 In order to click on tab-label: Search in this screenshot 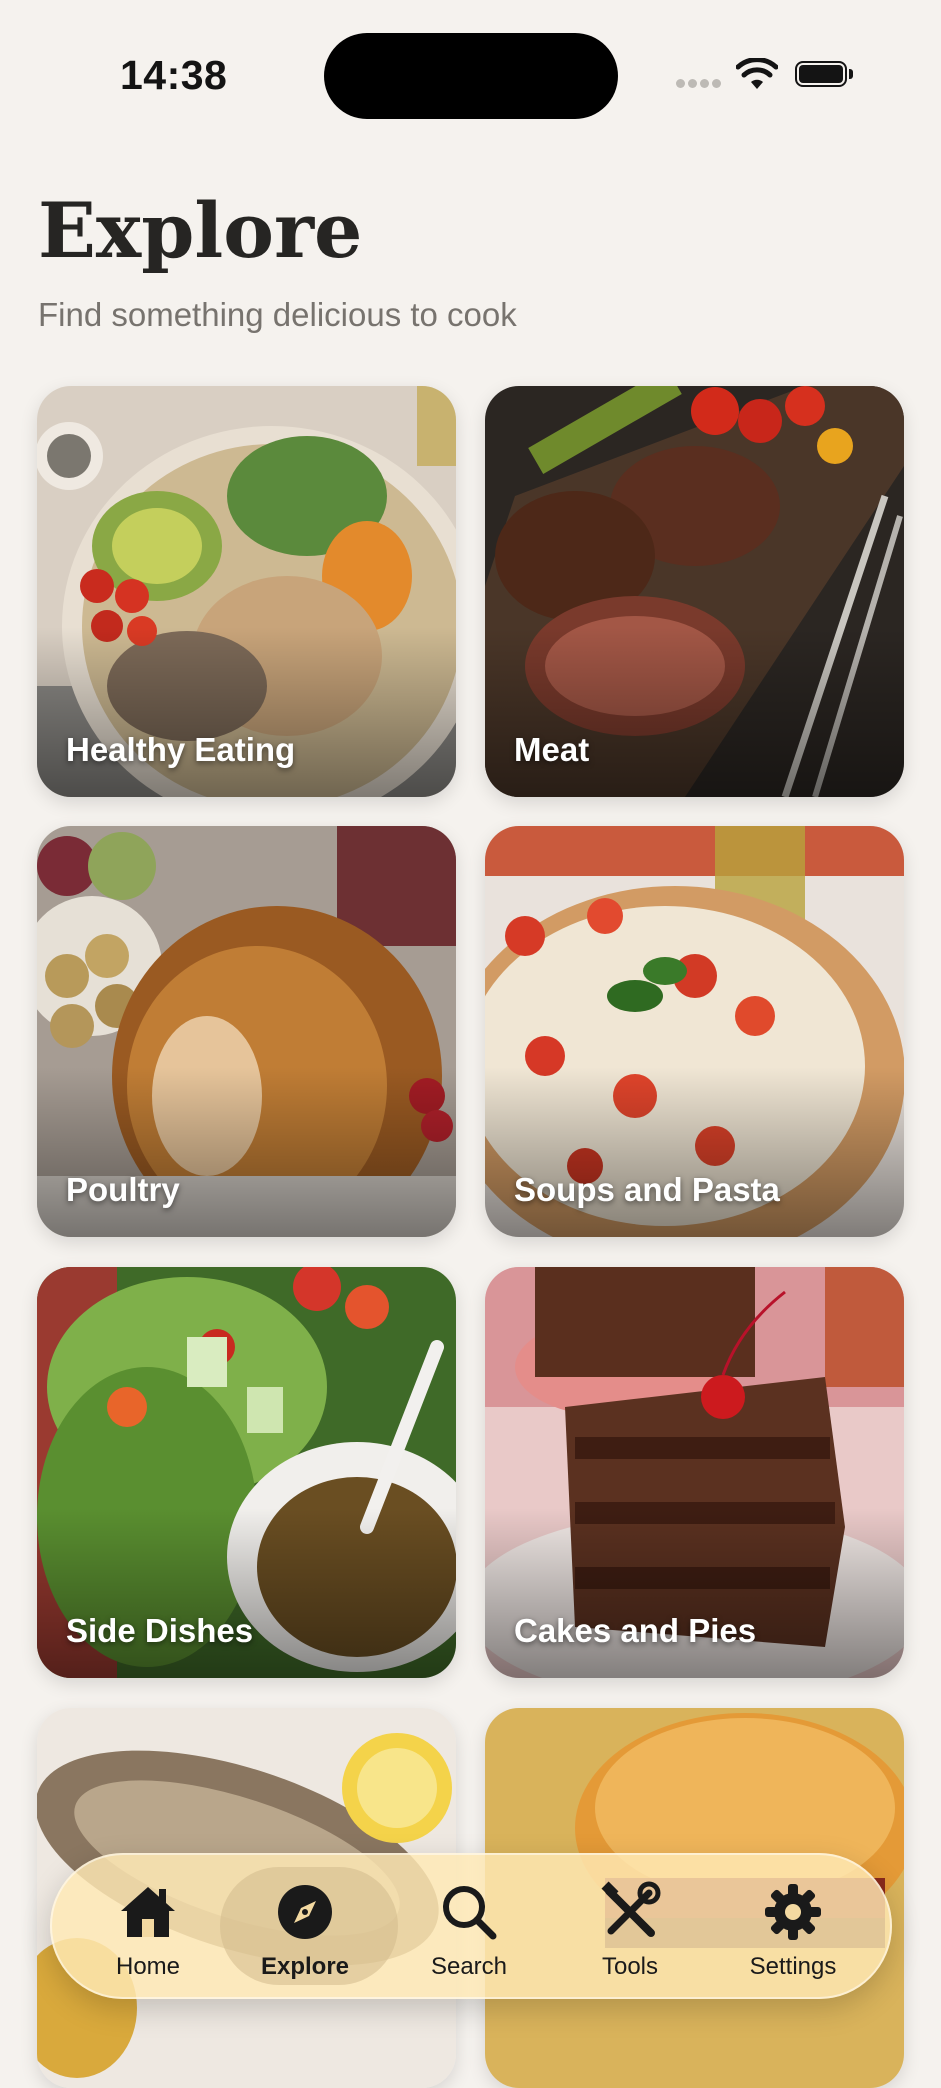, I will do `click(469, 1966)`.